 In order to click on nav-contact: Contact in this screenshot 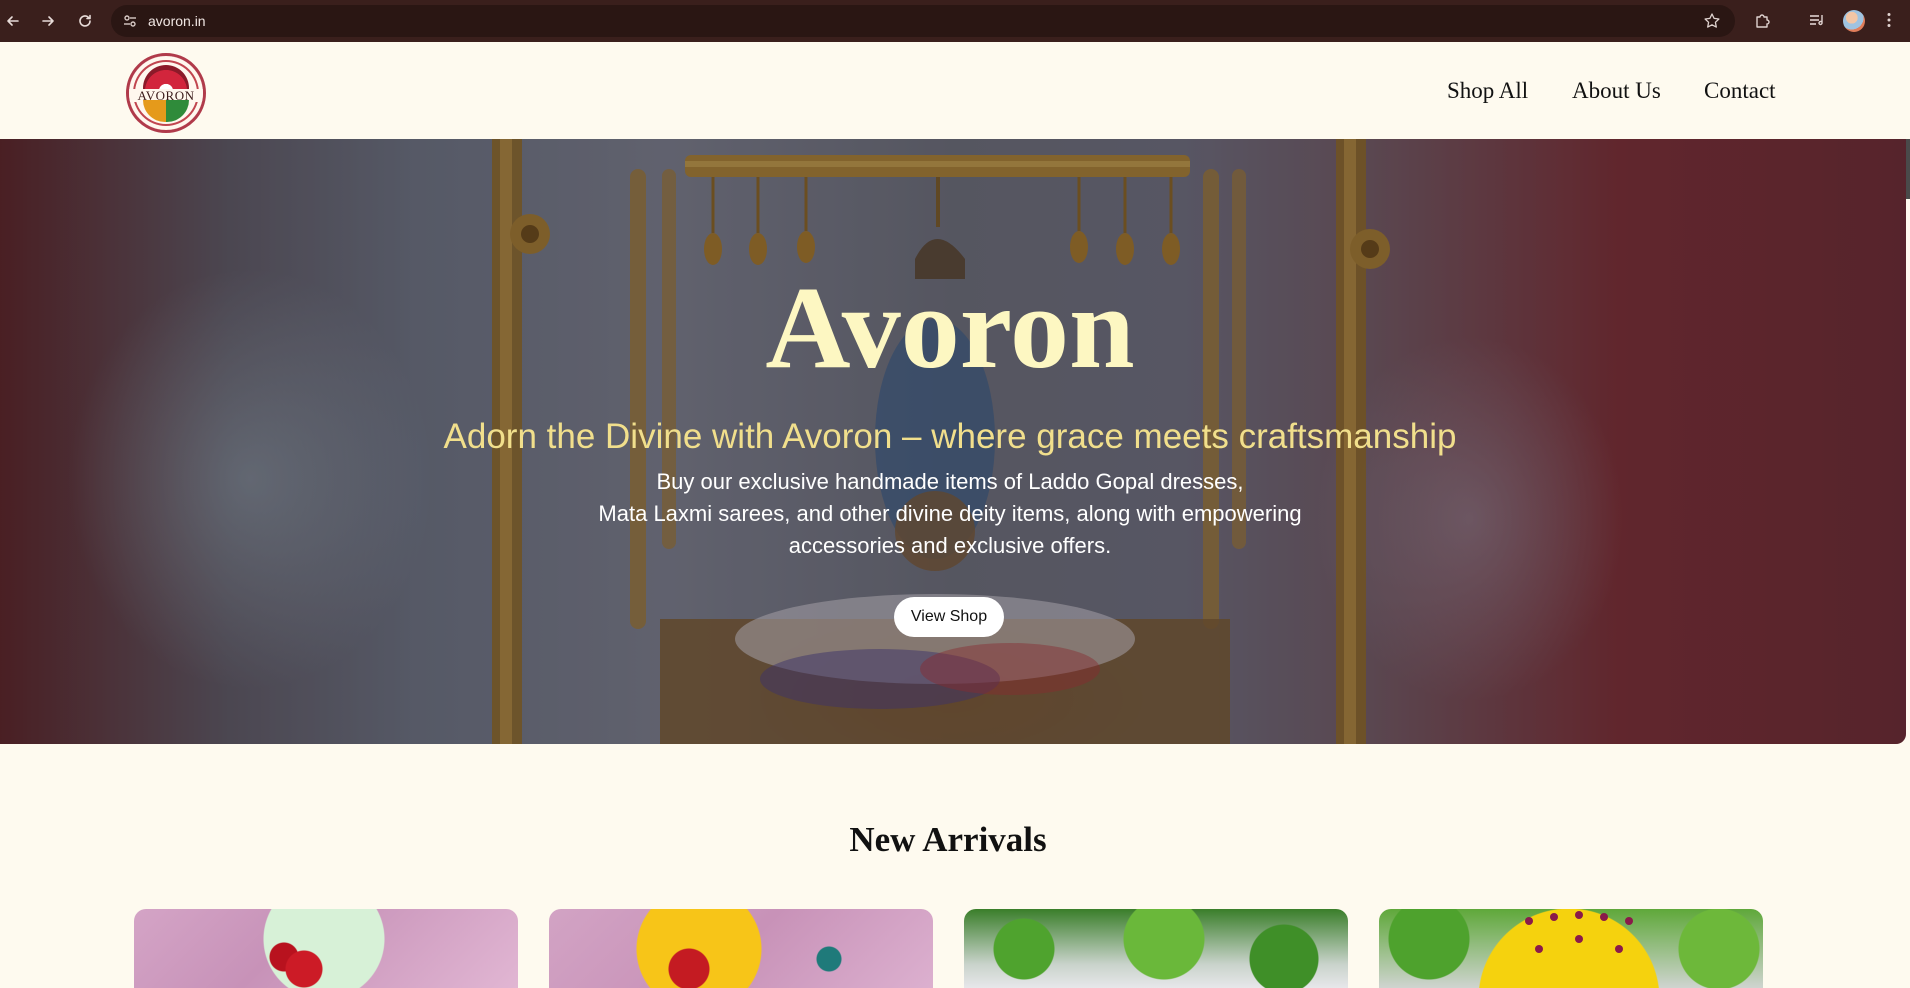, I will do `click(1740, 91)`.